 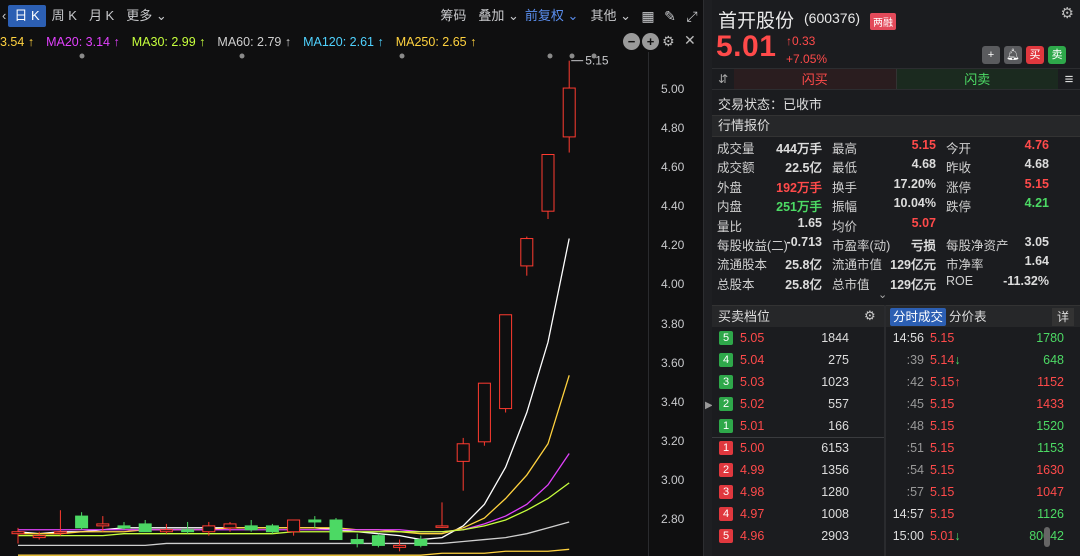 I want to click on margin-badge: 两融, so click(x=883, y=21).